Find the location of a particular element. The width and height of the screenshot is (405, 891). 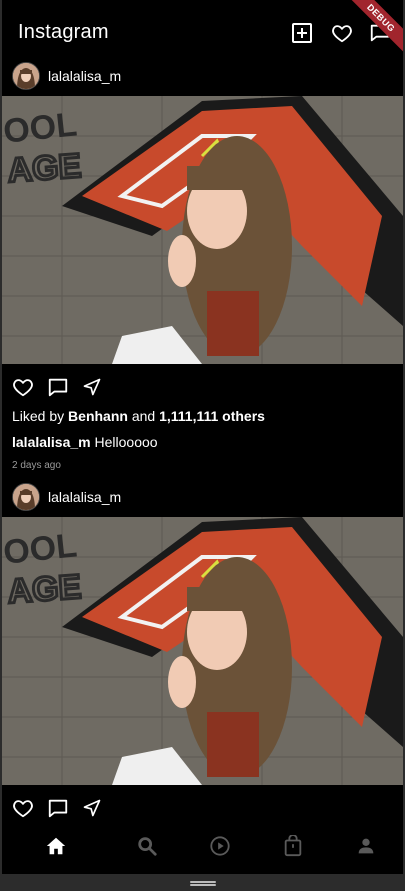

likes-summary: Liked by Benhann and 1,111,111 others is located at coordinates (138, 416).